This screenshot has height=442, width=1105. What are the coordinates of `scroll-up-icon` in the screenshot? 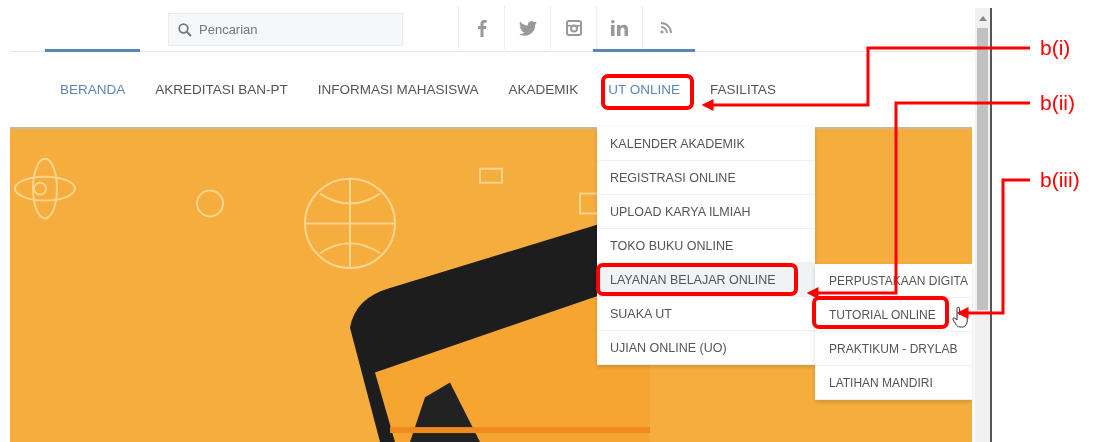 It's located at (982, 18).